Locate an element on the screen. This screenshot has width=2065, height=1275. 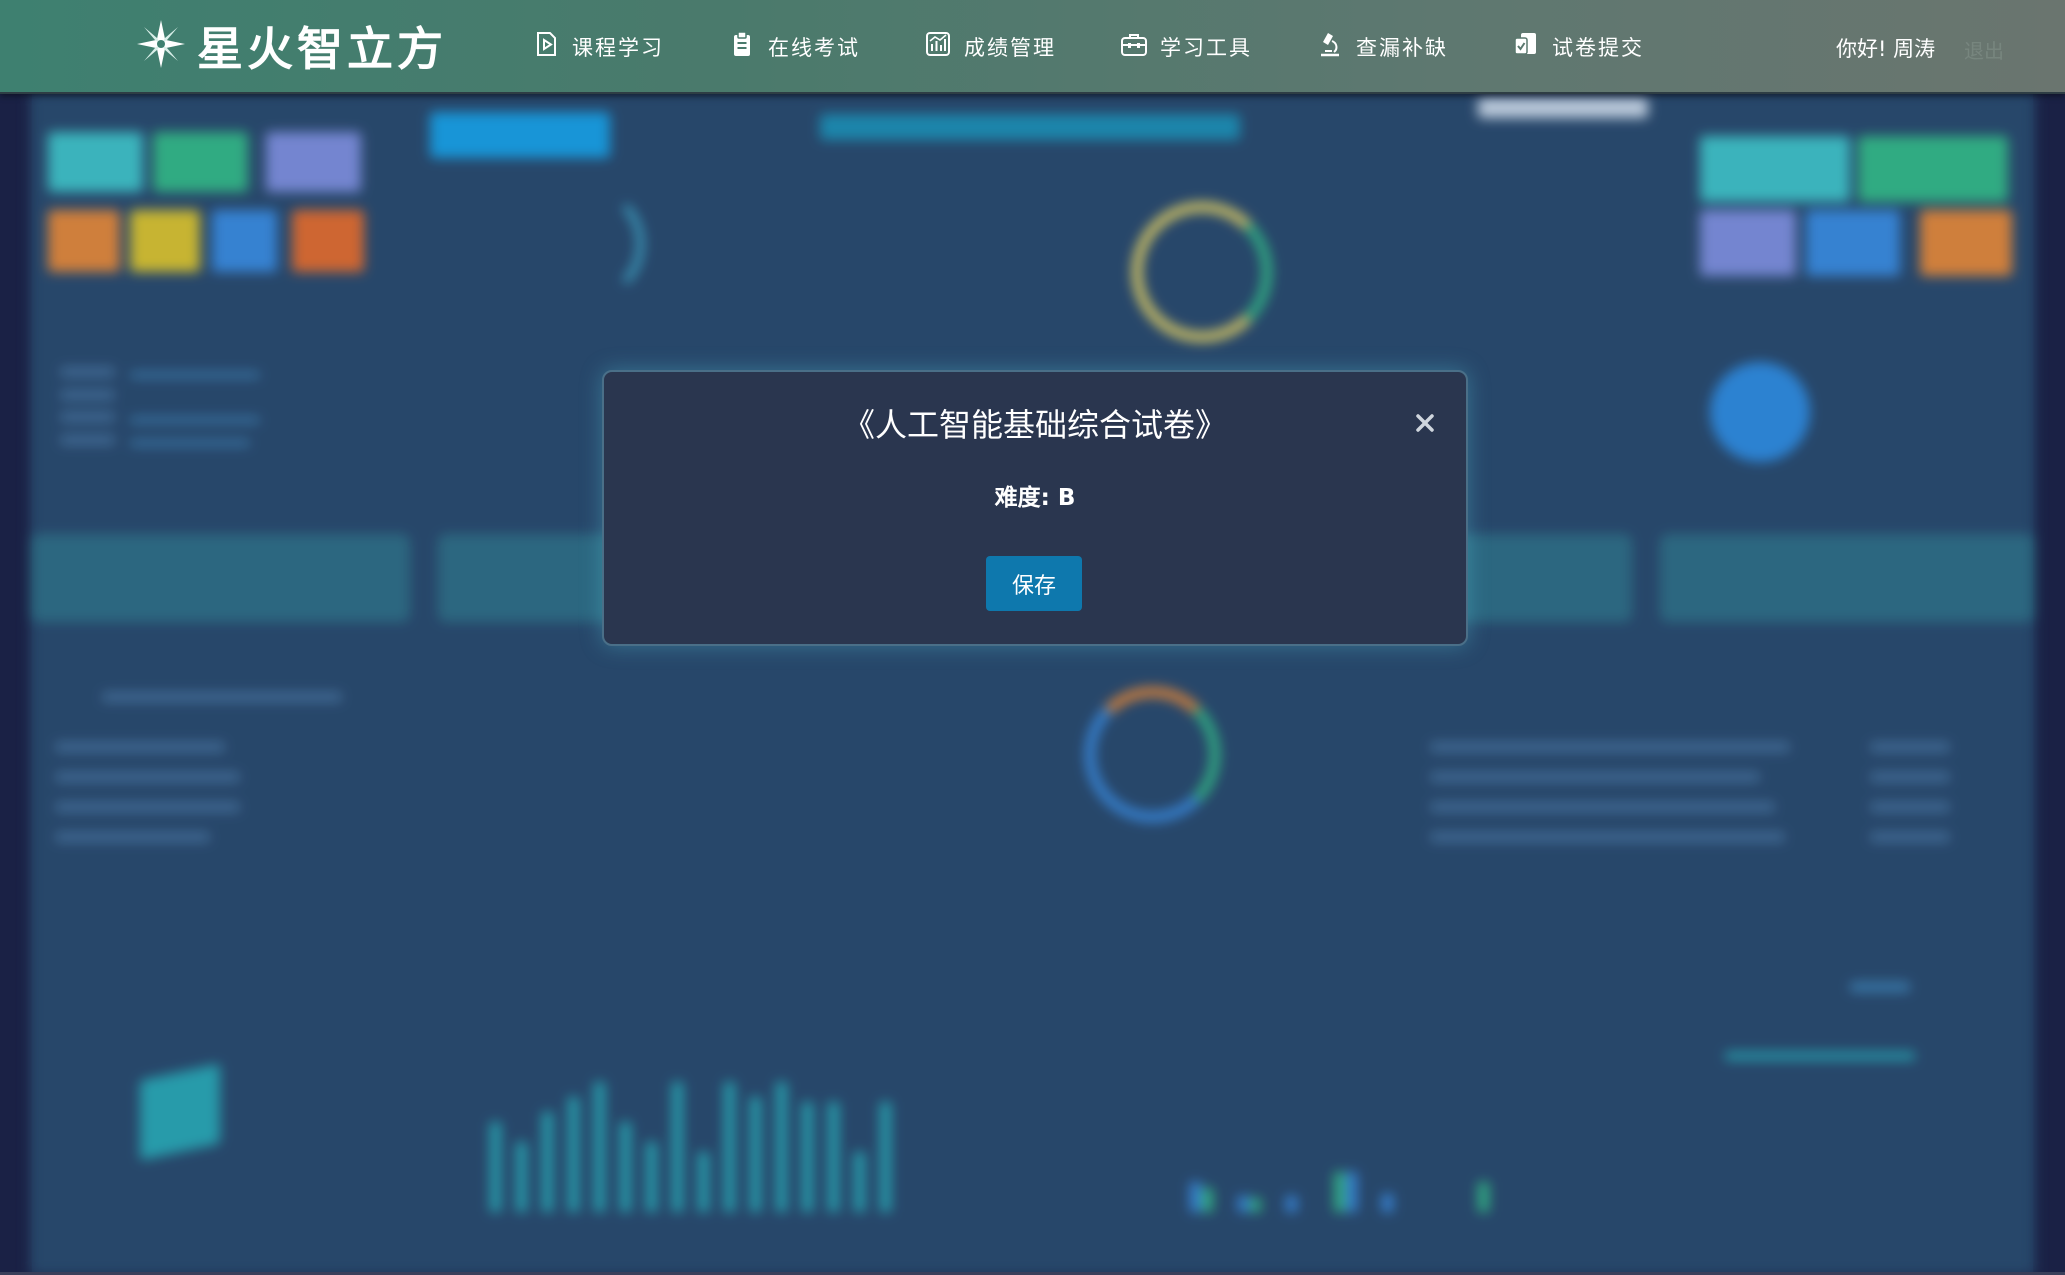
chart-icon is located at coordinates (938, 46).